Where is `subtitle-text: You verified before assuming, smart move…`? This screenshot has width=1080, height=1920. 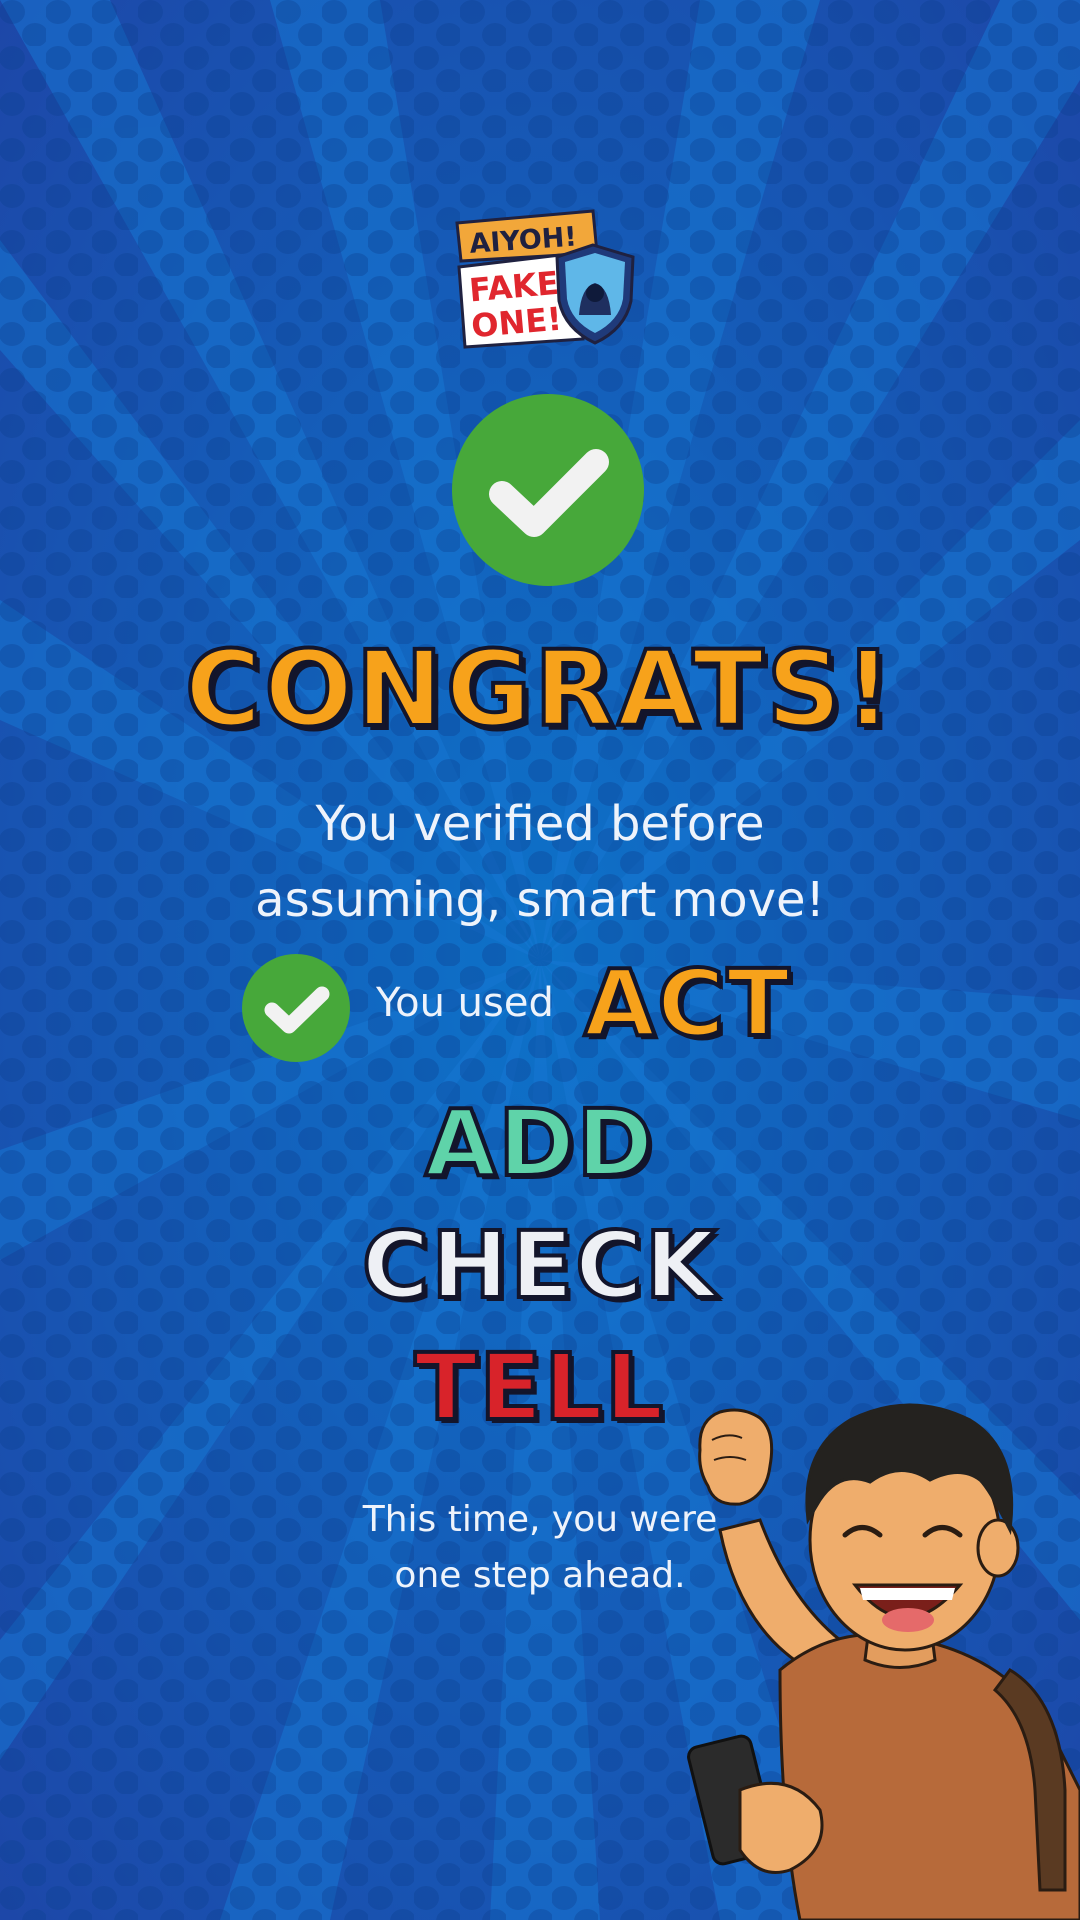
subtitle-text: You verified before assuming, smart move… is located at coordinates (540, 862).